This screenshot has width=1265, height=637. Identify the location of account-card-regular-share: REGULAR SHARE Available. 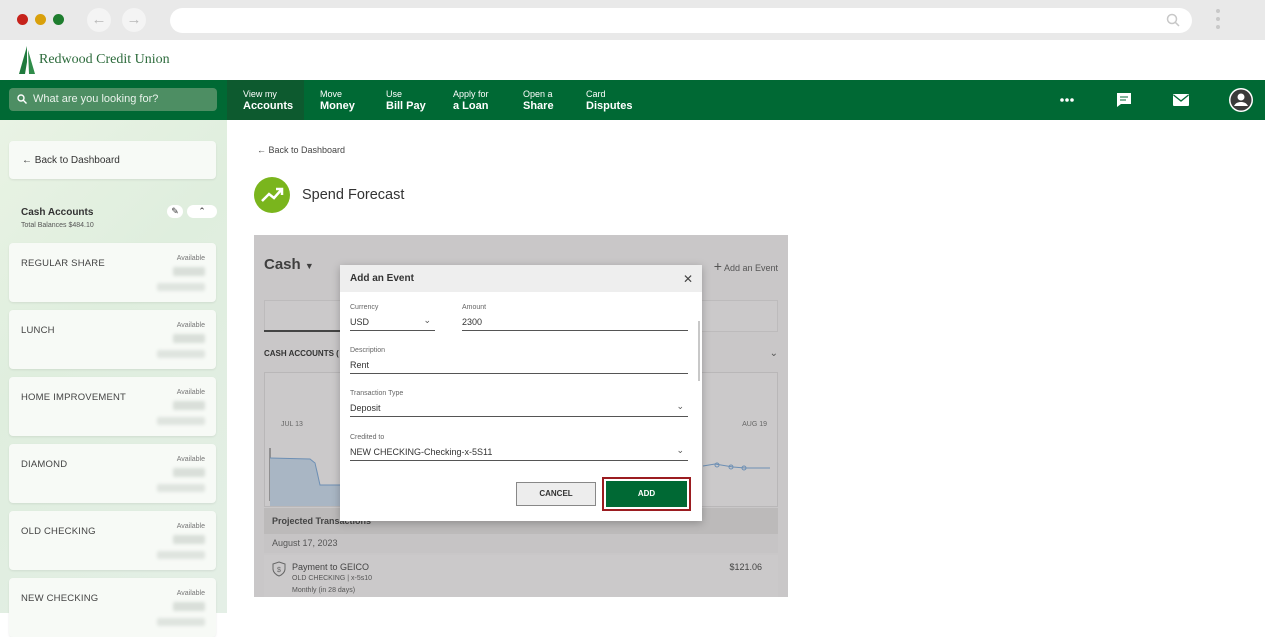
(112, 272).